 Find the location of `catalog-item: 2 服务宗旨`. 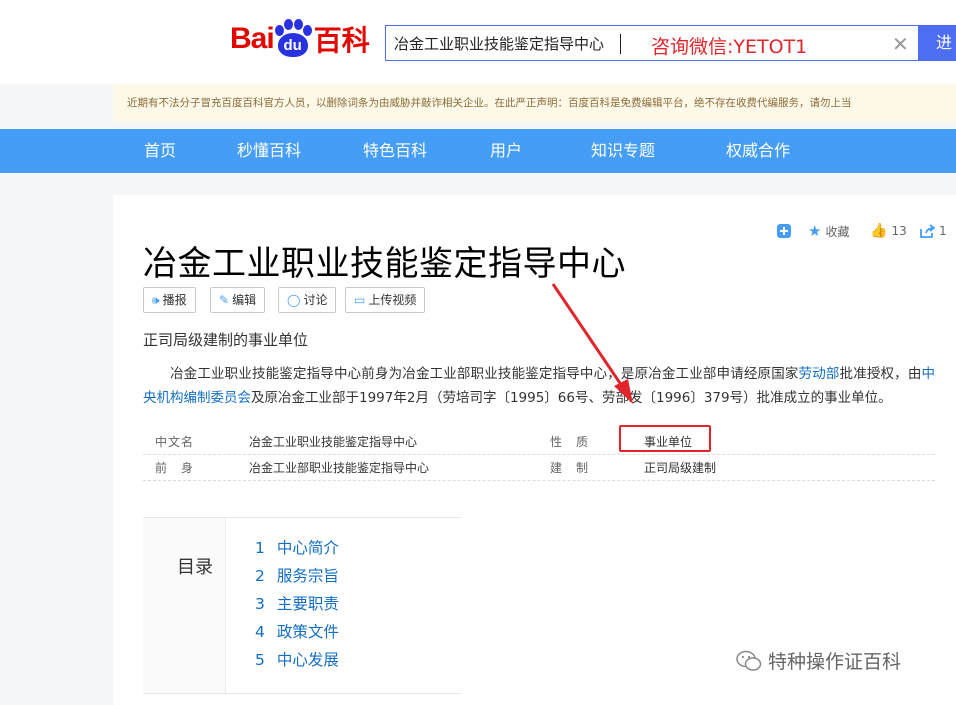

catalog-item: 2 服务宗旨 is located at coordinates (297, 575).